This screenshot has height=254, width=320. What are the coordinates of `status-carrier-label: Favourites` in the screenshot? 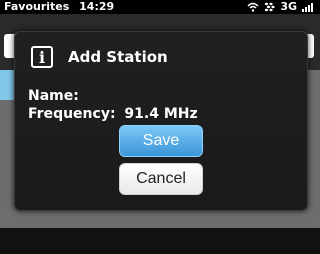 It's located at (37, 6).